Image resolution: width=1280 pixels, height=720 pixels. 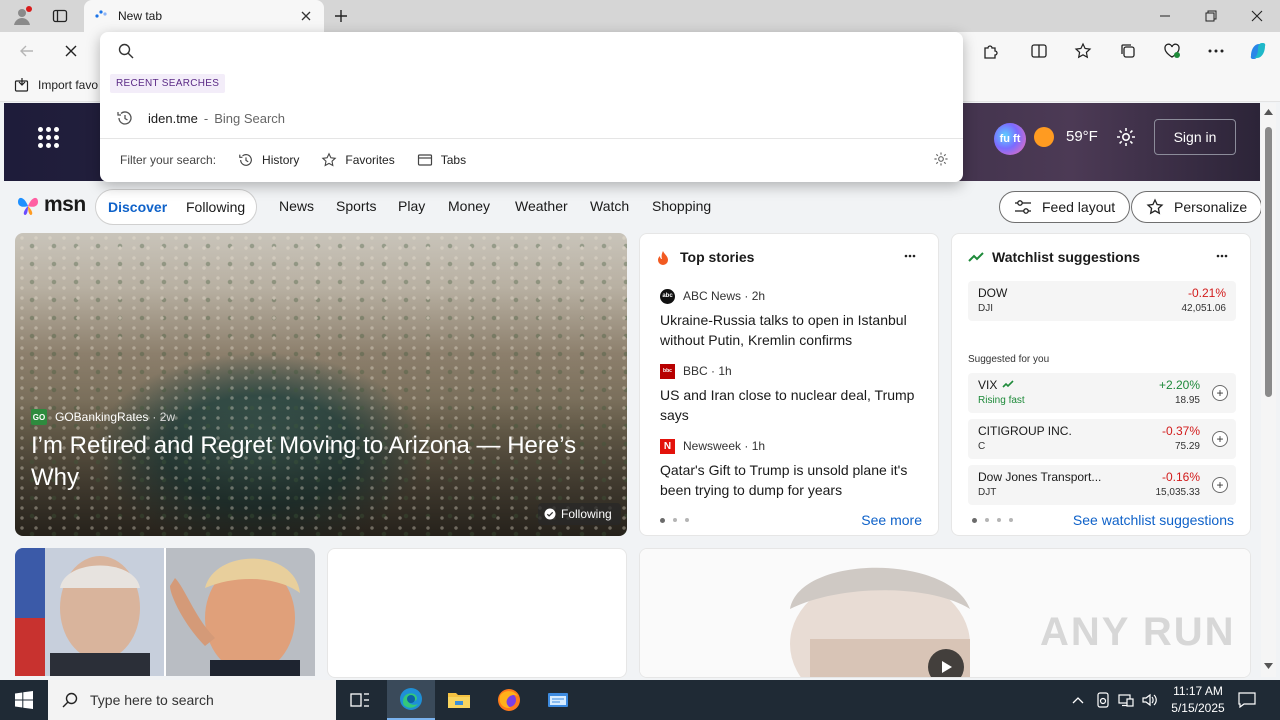 I want to click on scroll-thumb, so click(x=1268, y=262).